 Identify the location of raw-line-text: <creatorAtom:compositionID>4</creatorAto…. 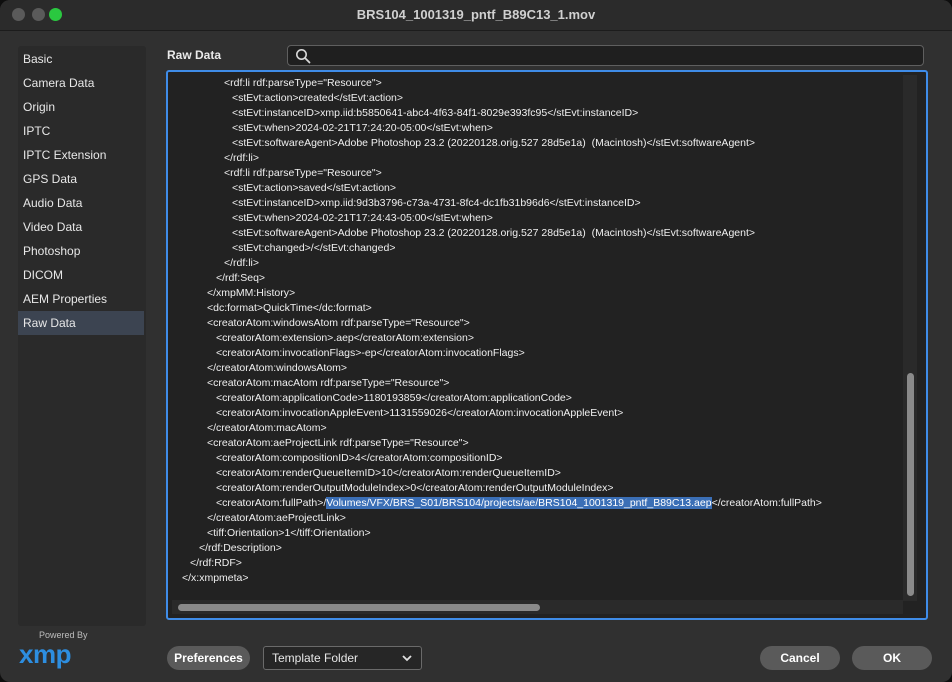
(359, 458).